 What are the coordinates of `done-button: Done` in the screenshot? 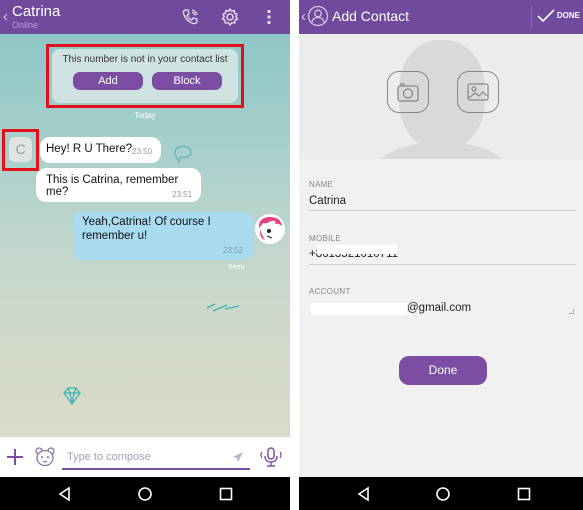 It's located at (443, 370).